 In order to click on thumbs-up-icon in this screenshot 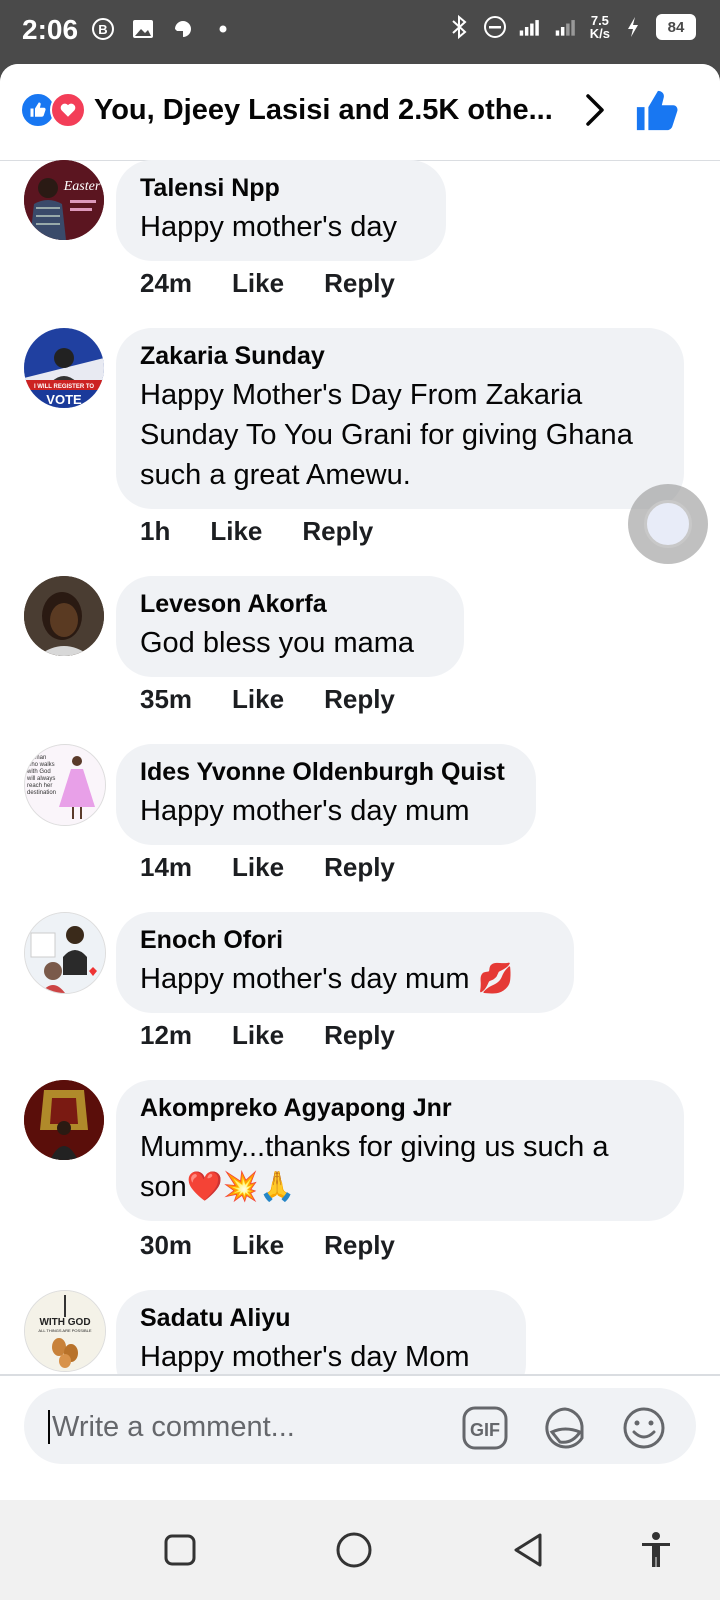, I will do `click(657, 110)`.